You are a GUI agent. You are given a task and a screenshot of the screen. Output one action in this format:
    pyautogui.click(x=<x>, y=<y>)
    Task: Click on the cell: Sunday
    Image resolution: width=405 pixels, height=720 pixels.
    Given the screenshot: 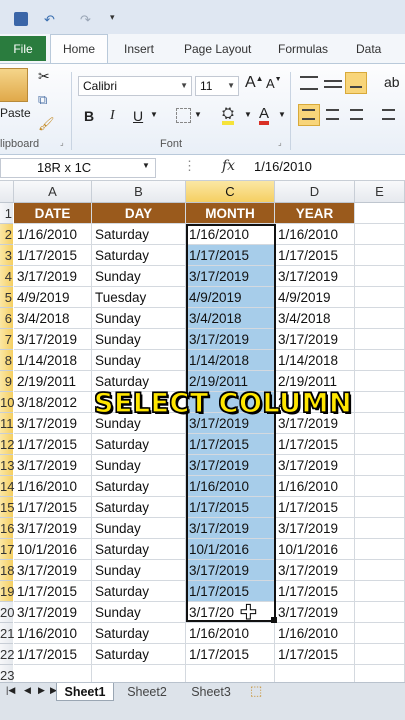 What is the action you would take?
    pyautogui.click(x=139, y=276)
    